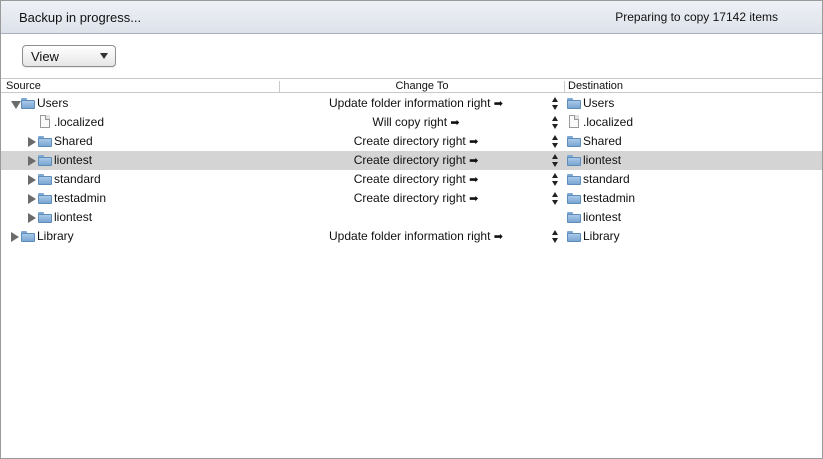 This screenshot has width=823, height=459. I want to click on source-name: .localized, so click(79, 122).